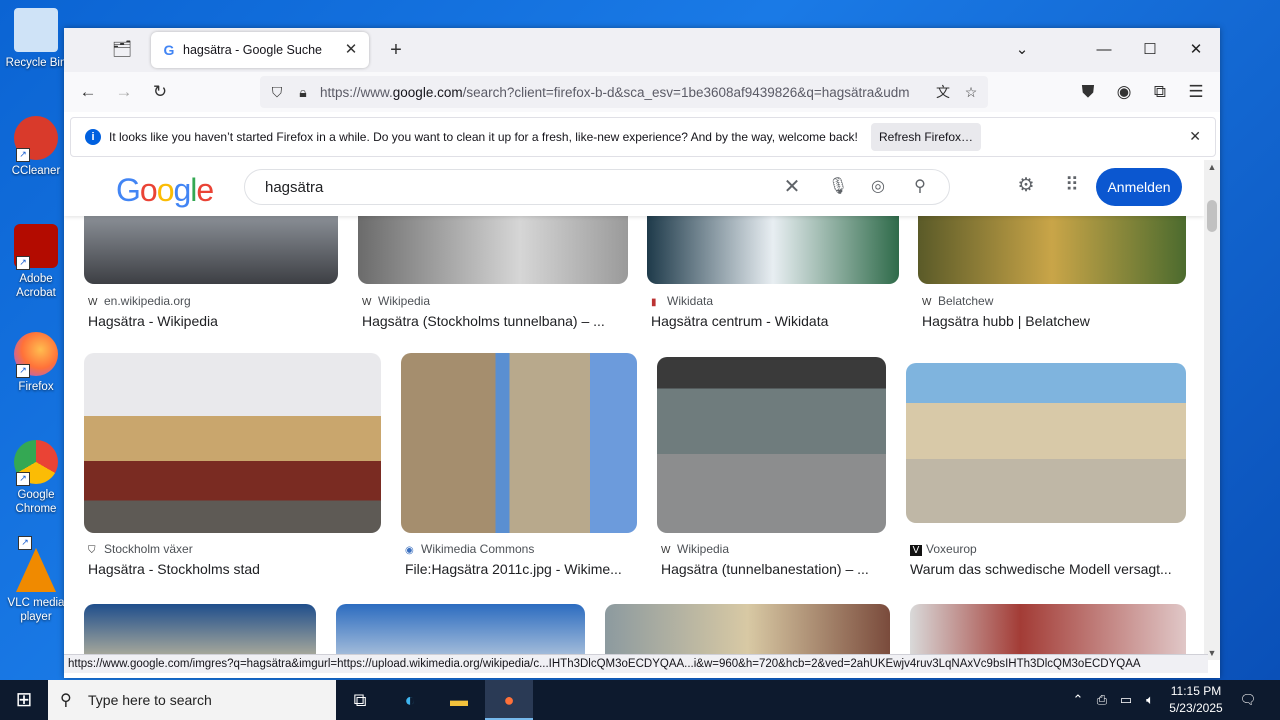 This screenshot has height=720, width=1280. Describe the element at coordinates (1126, 700) in the screenshot. I see `network-icon: ▭` at that location.